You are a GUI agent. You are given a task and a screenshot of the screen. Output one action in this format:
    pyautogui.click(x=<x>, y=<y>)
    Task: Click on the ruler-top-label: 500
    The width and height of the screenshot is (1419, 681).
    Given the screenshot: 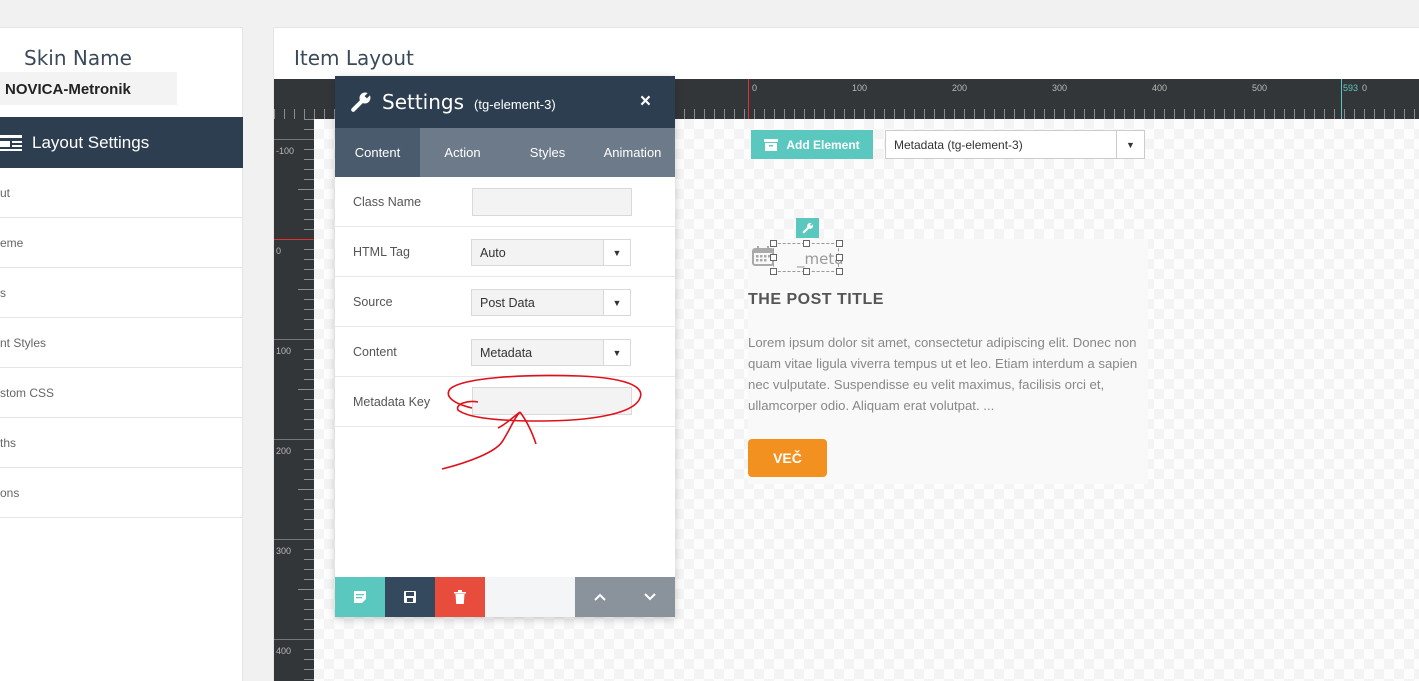 What is the action you would take?
    pyautogui.click(x=1260, y=88)
    